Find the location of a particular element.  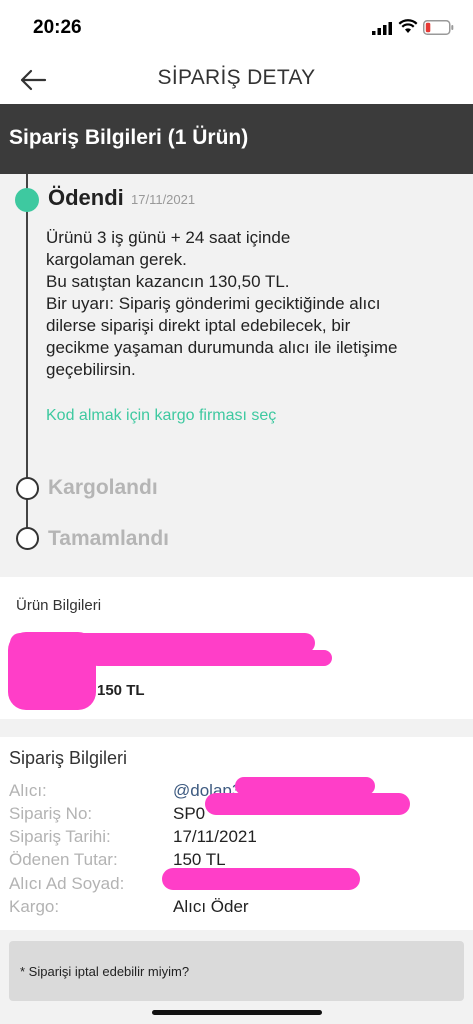

wifi-icon is located at coordinates (408, 26).